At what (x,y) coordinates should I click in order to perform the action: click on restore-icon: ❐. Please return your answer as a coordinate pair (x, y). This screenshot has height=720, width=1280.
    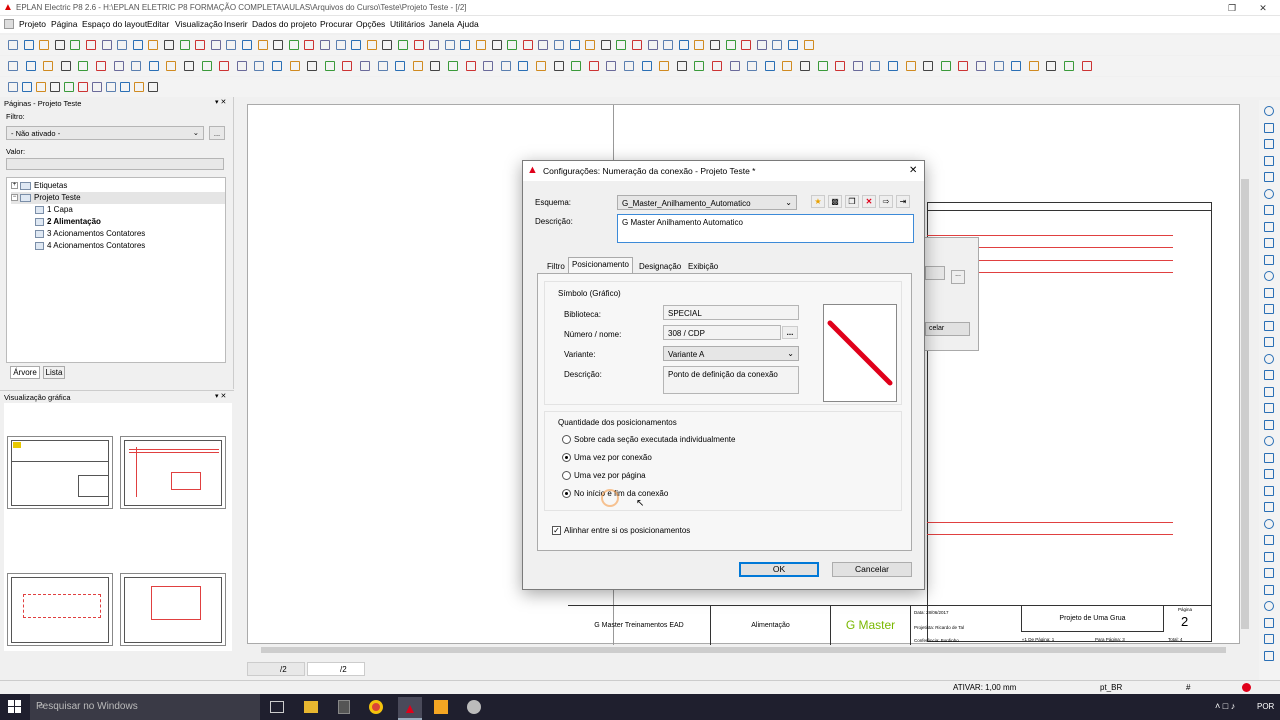
    Looking at the image, I should click on (1232, 8).